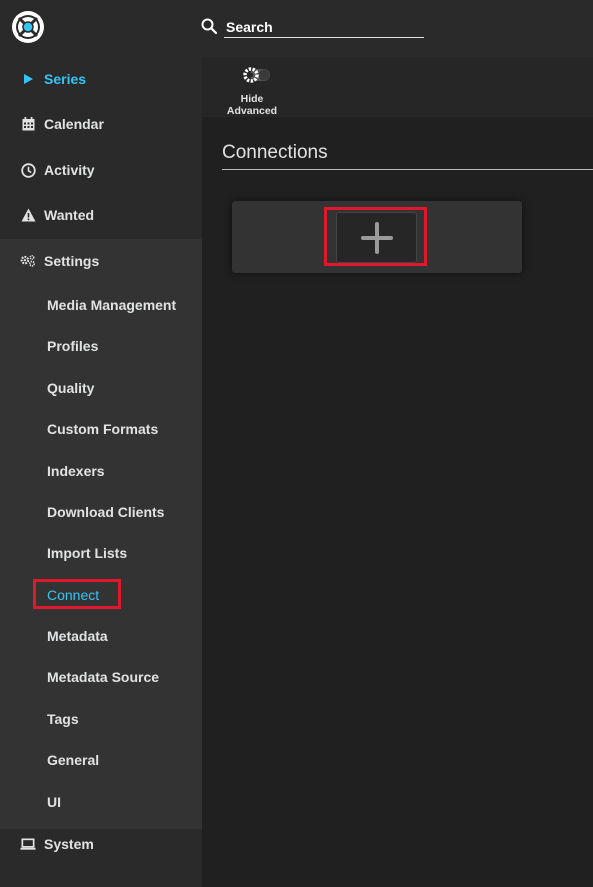 This screenshot has height=887, width=593. I want to click on play-icon, so click(28, 79).